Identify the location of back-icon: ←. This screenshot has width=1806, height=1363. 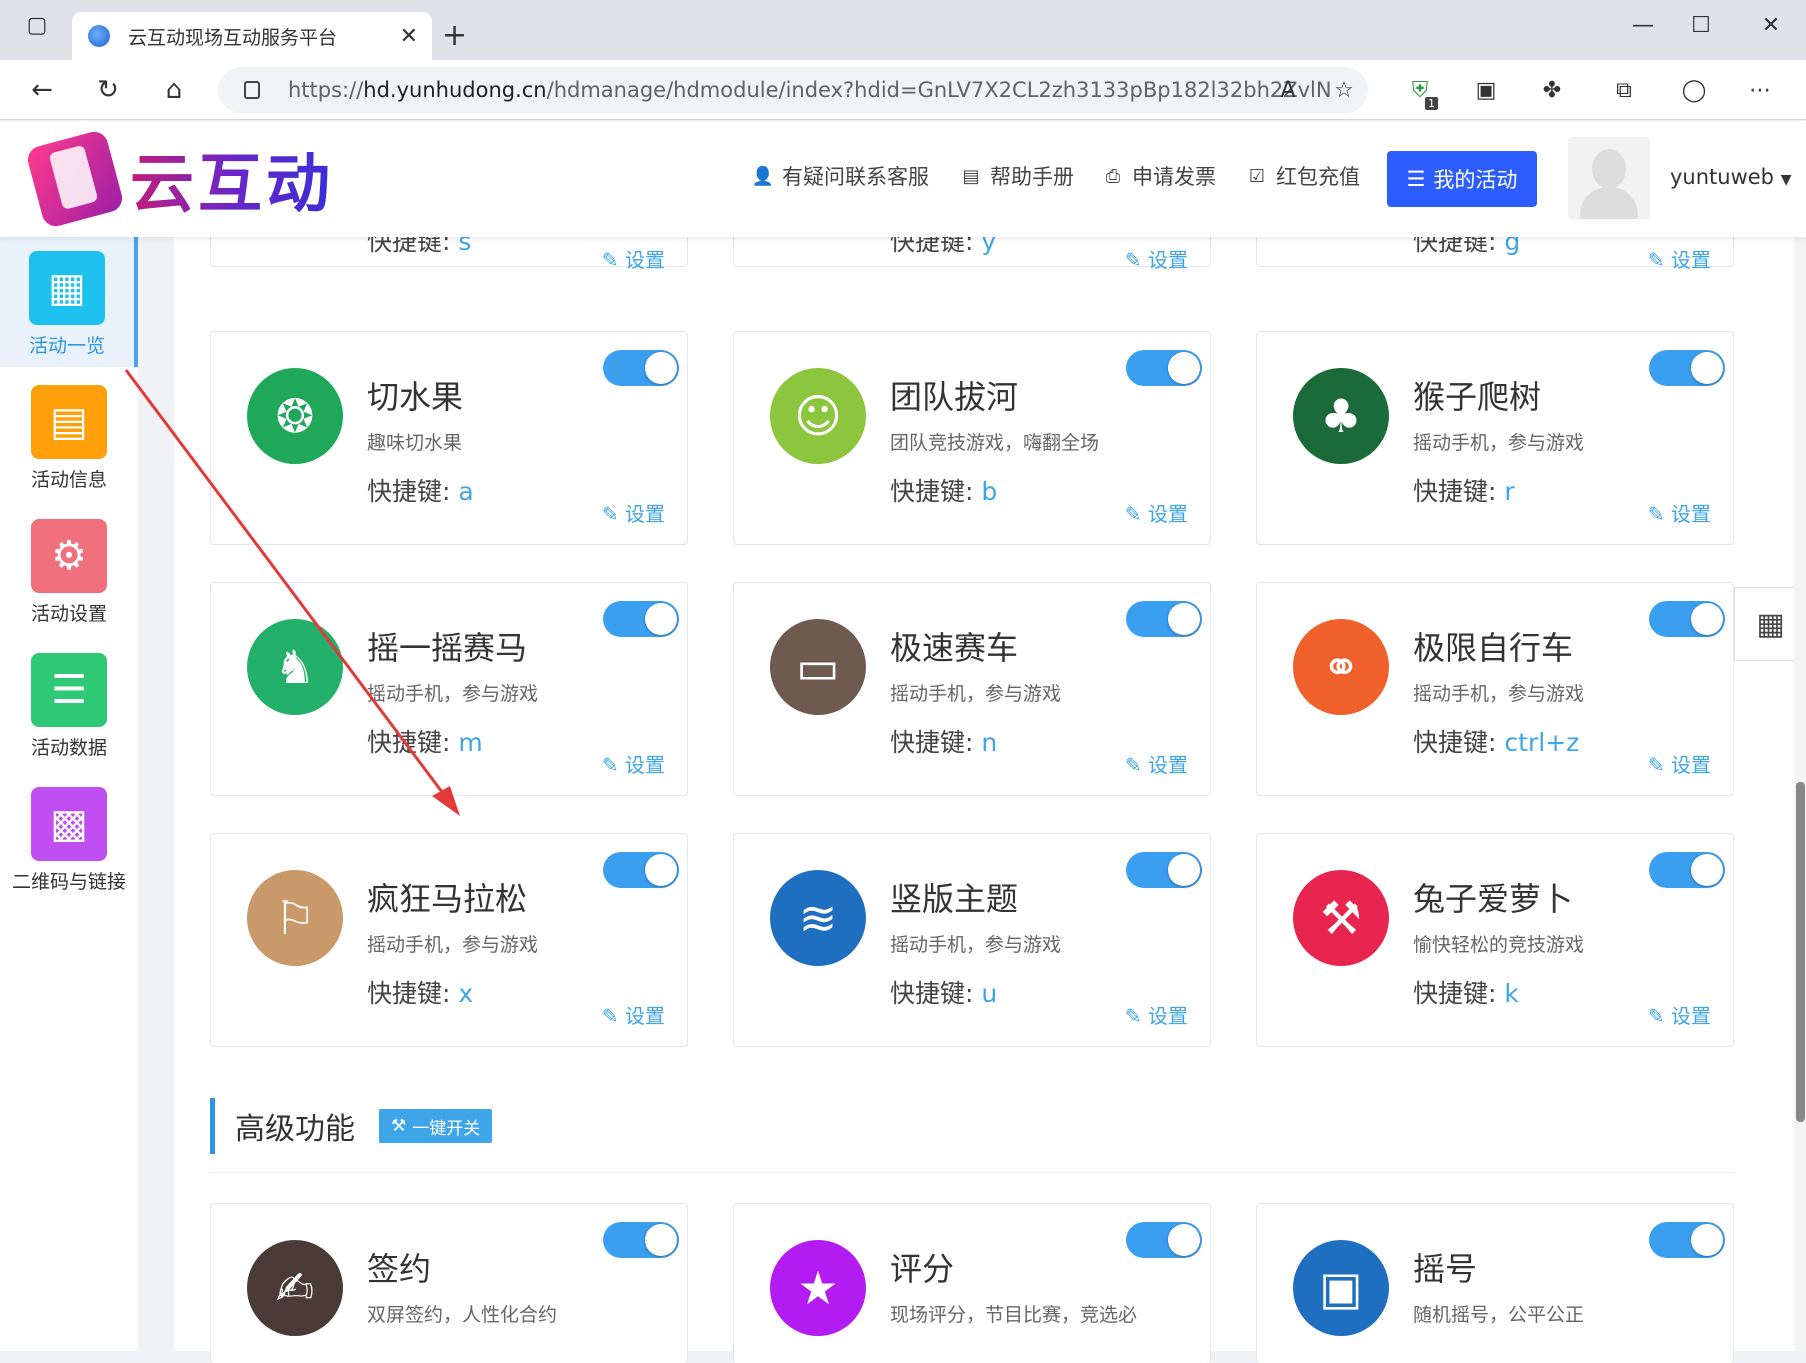
(42, 90).